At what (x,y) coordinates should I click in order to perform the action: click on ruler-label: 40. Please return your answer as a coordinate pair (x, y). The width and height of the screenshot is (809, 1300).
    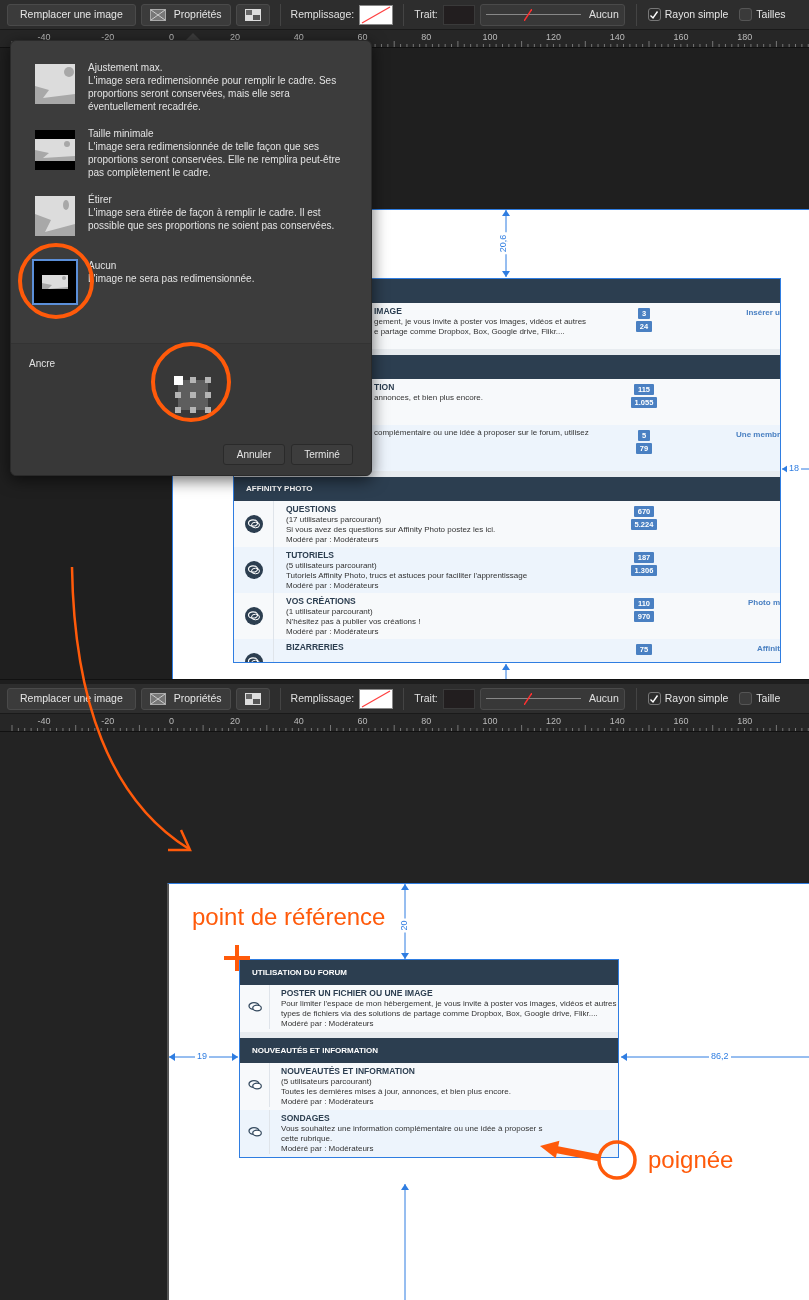
    Looking at the image, I should click on (298, 721).